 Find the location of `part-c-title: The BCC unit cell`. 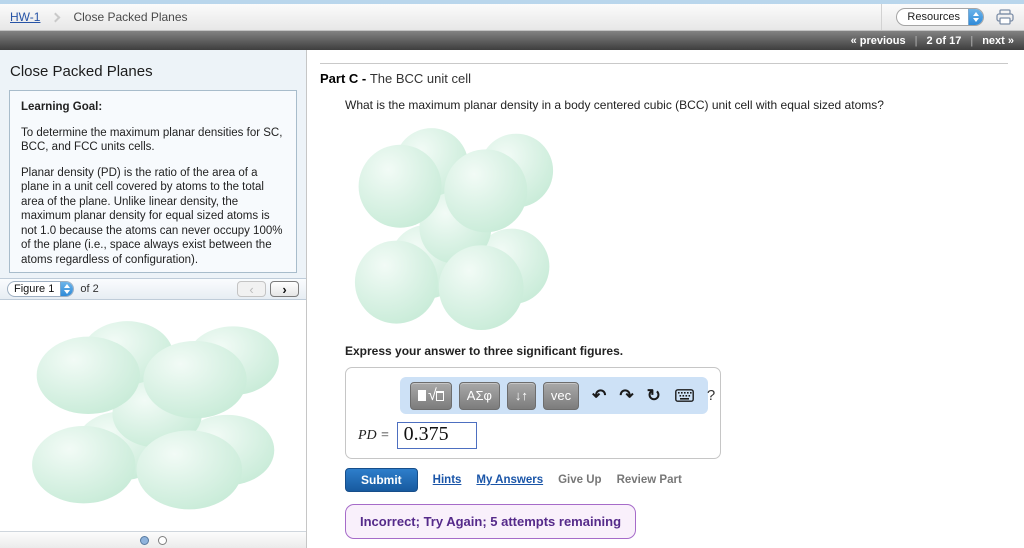

part-c-title: The BCC unit cell is located at coordinates (420, 78).